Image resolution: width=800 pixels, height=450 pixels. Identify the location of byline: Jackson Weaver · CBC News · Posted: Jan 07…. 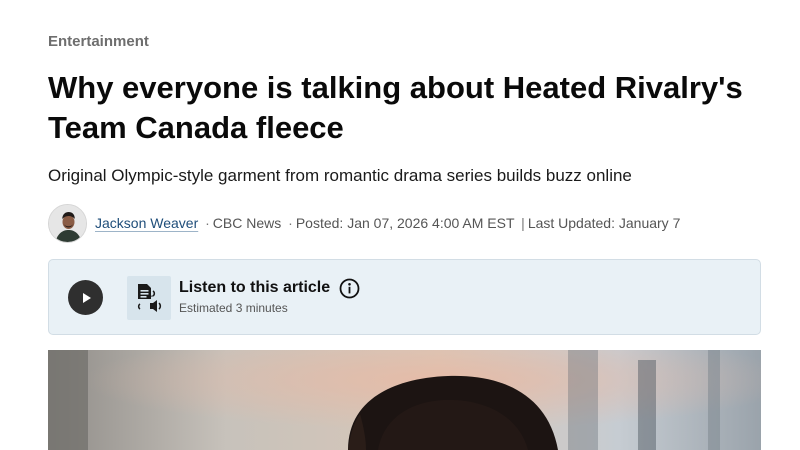
(404, 223).